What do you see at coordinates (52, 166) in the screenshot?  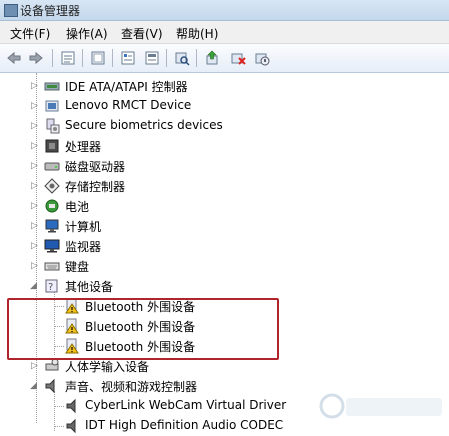 I see `disk-drive-icon` at bounding box center [52, 166].